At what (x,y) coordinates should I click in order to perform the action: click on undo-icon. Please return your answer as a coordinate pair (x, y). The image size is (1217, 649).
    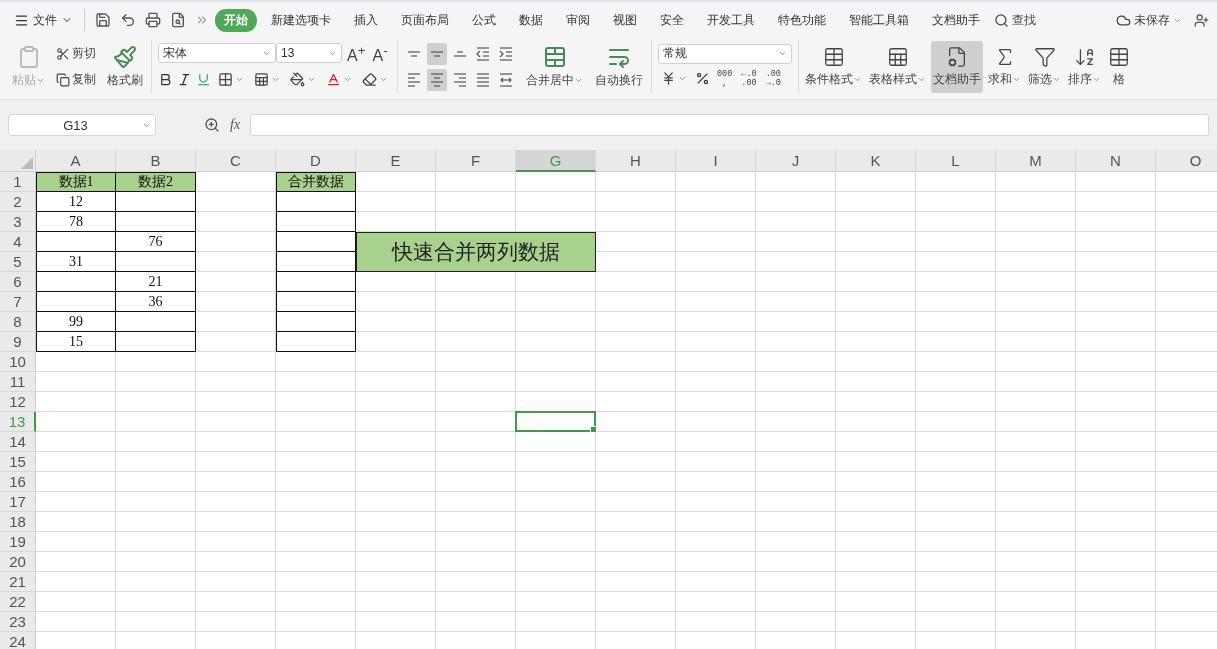
    Looking at the image, I should click on (128, 20).